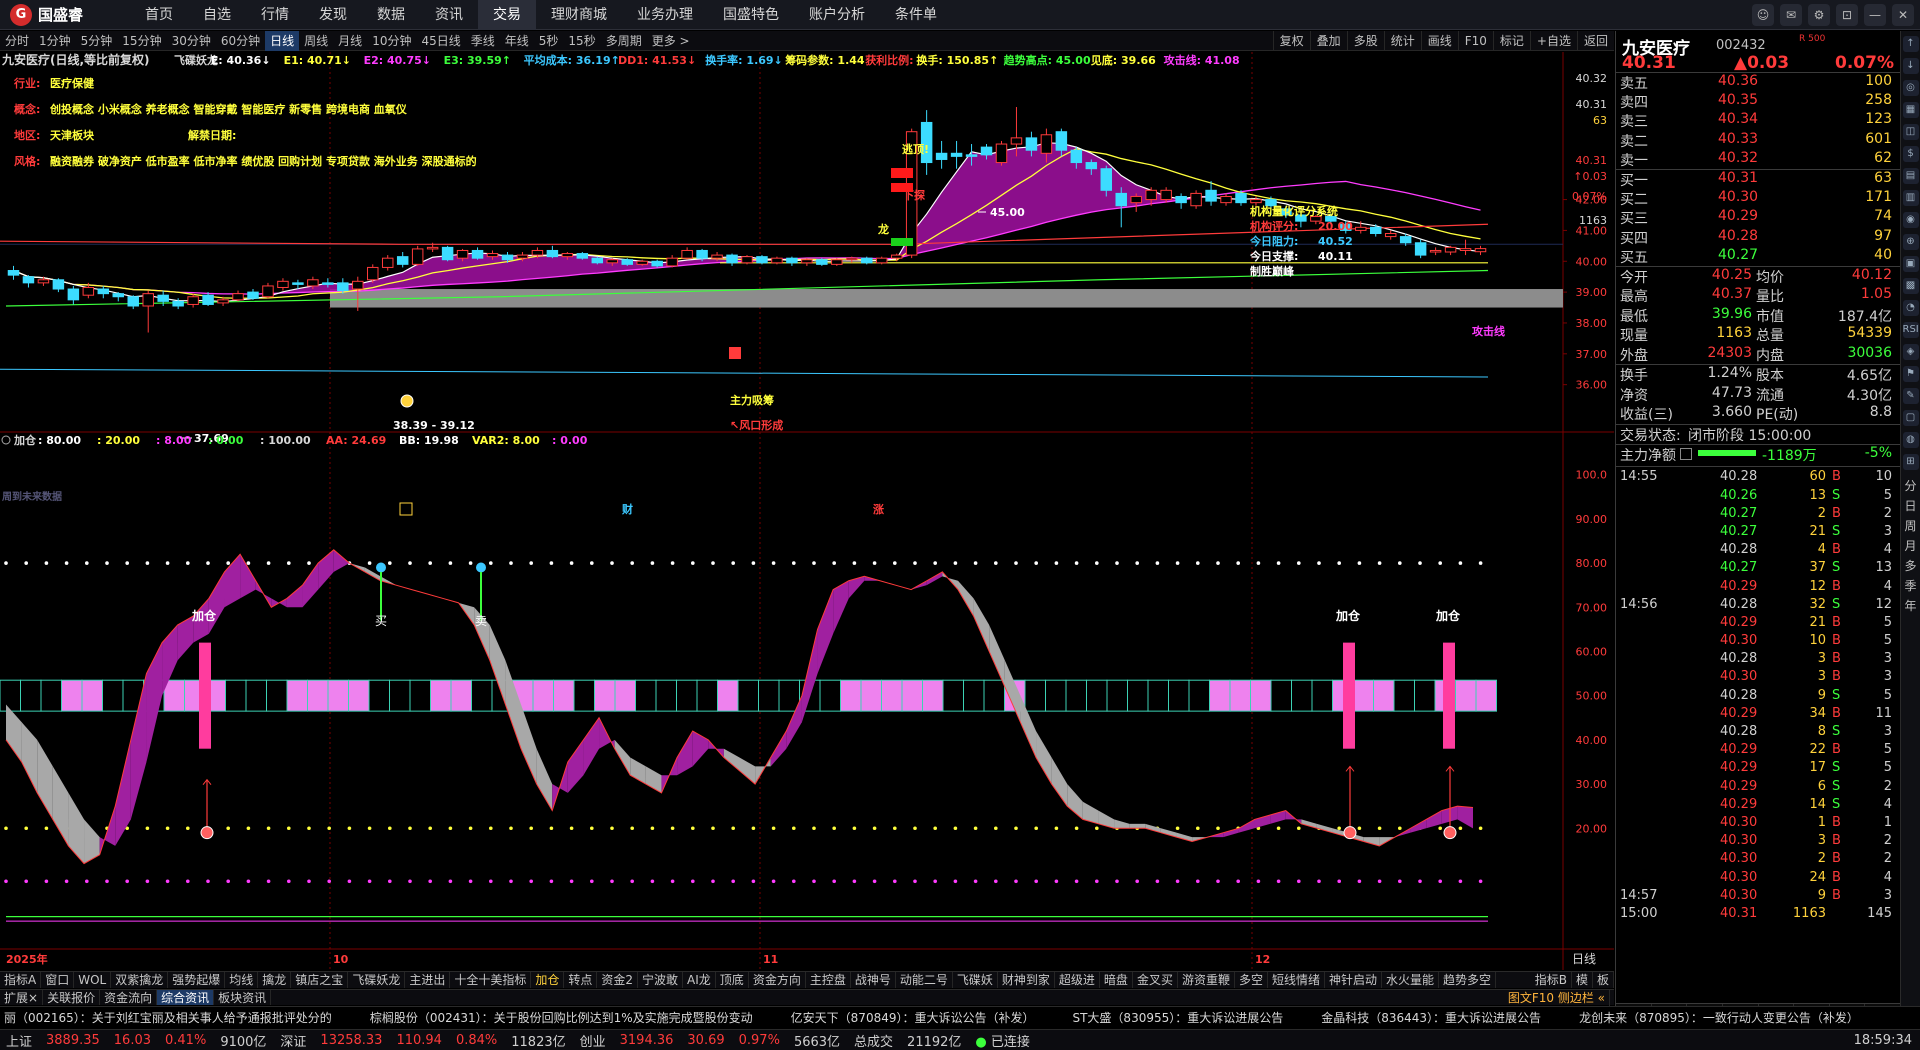 This screenshot has height=1050, width=1920. I want to click on period-12: 年线, so click(517, 41).